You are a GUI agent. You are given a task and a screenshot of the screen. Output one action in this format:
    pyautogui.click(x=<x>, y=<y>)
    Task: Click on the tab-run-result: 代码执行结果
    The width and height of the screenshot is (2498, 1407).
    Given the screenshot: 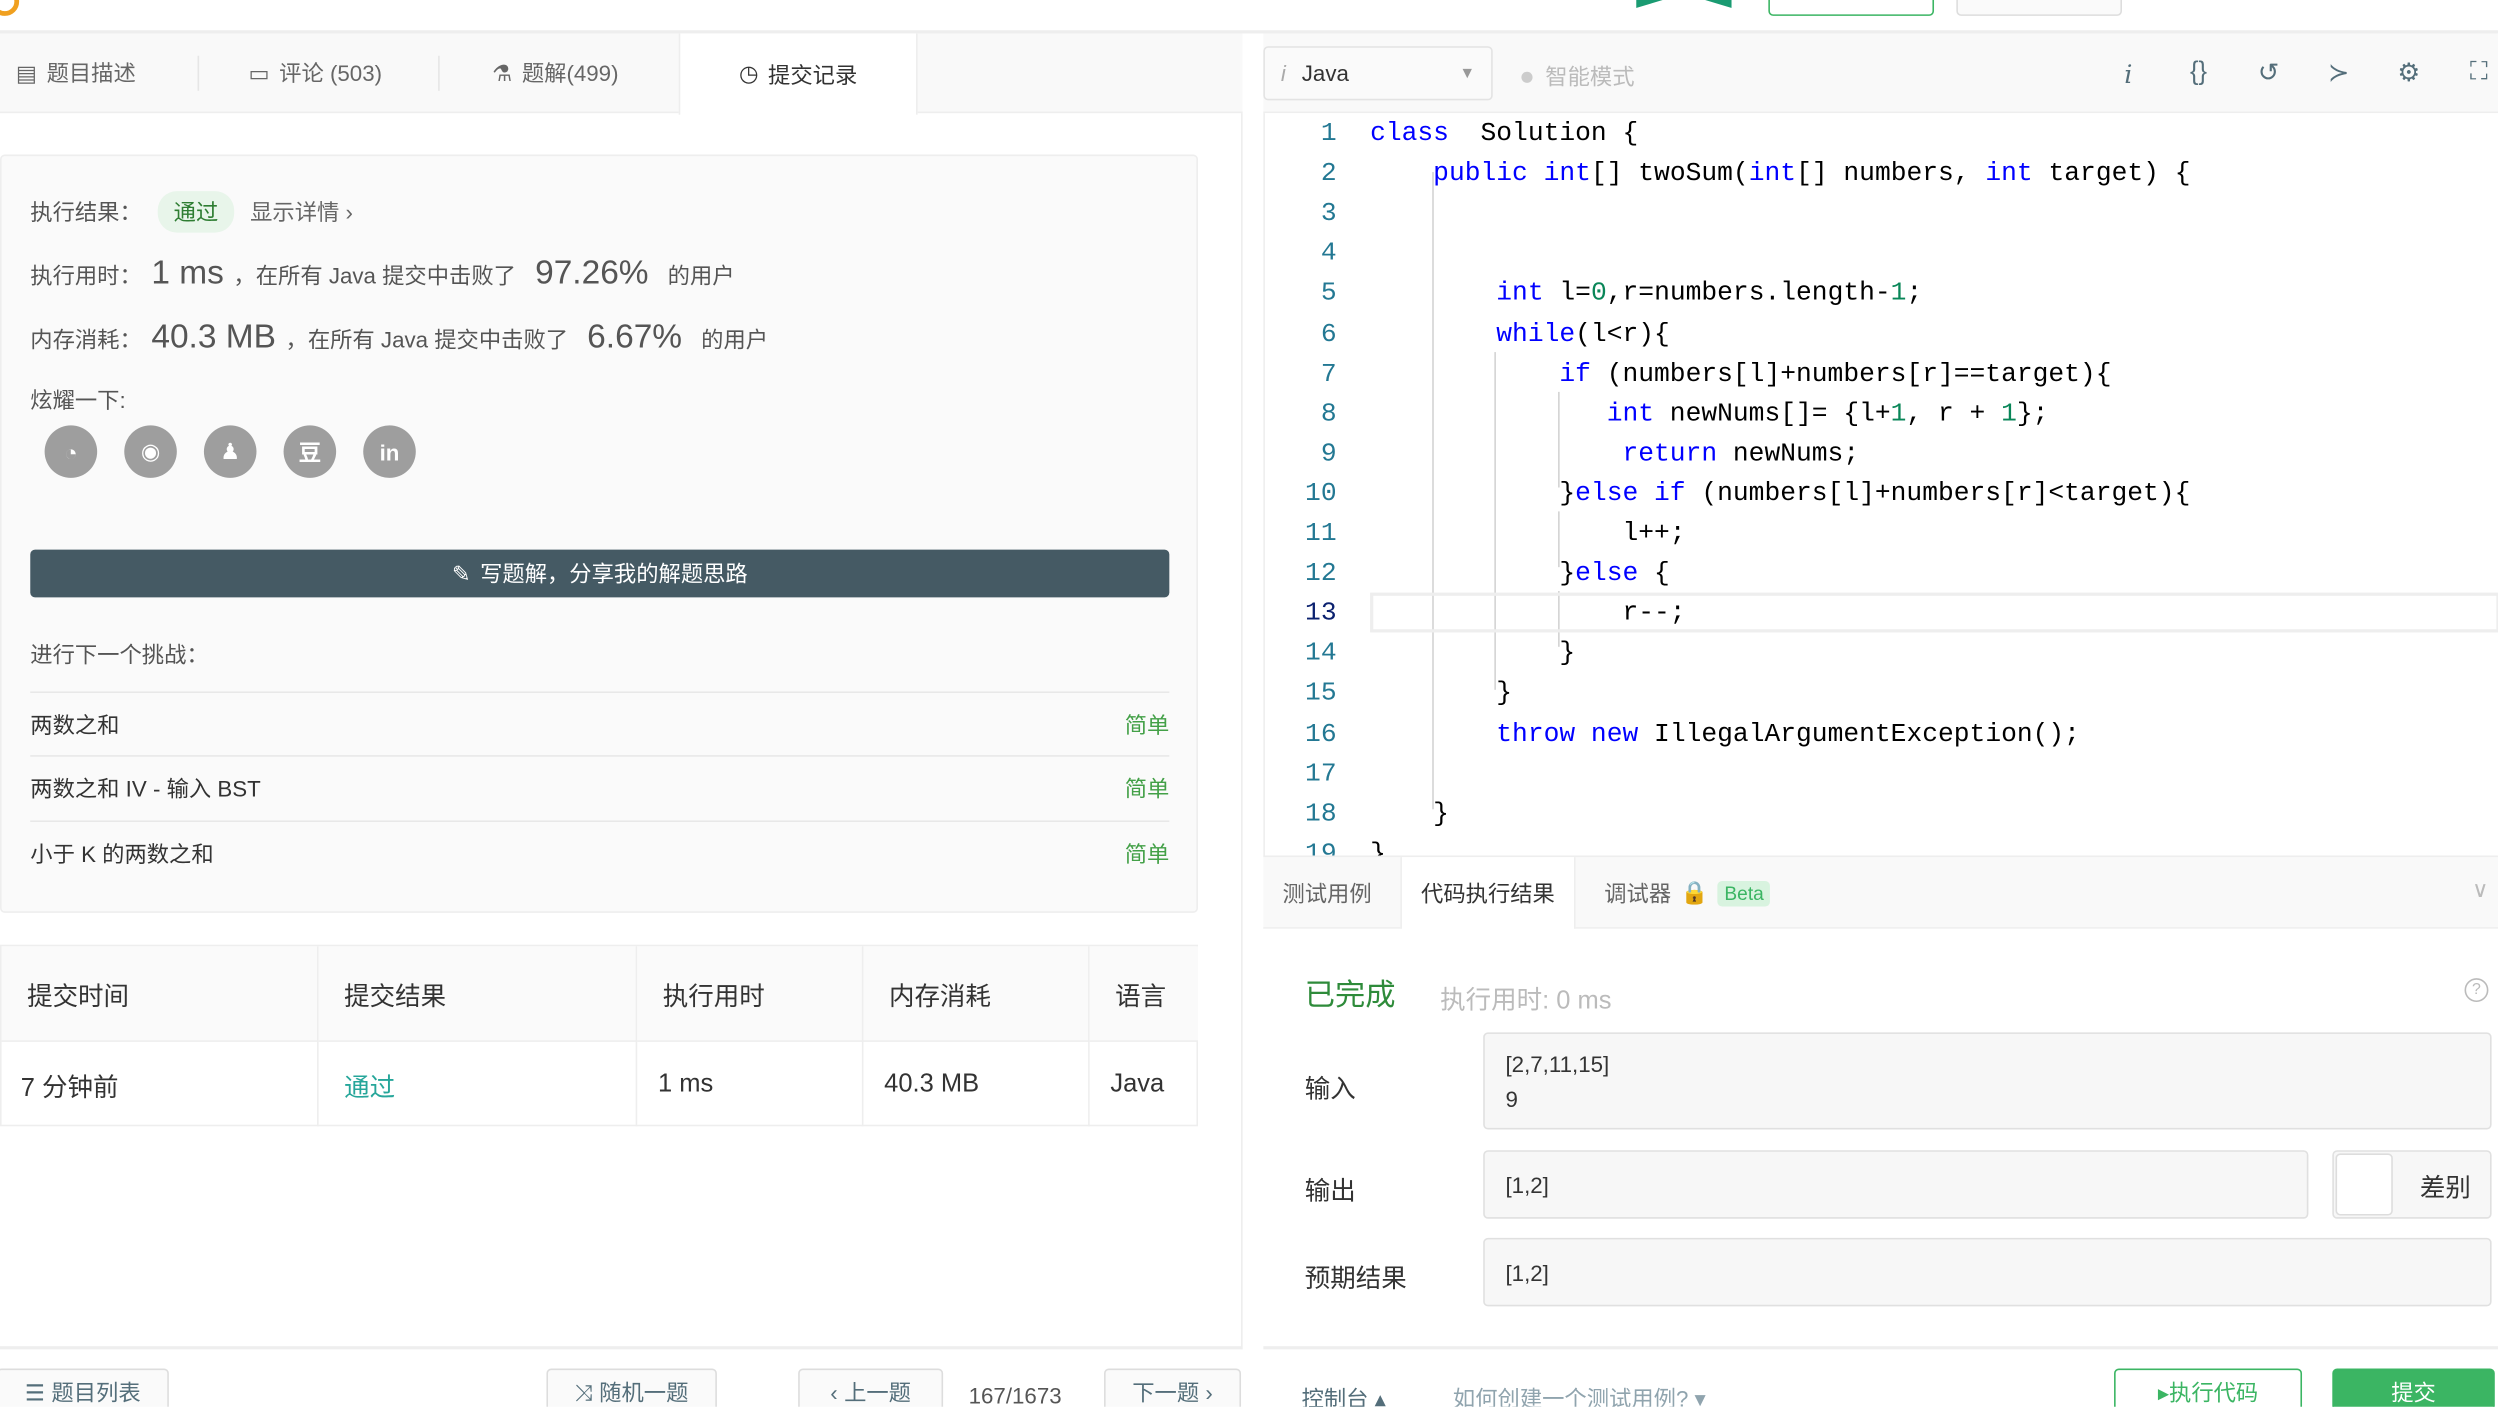 What is the action you would take?
    pyautogui.click(x=1488, y=894)
    